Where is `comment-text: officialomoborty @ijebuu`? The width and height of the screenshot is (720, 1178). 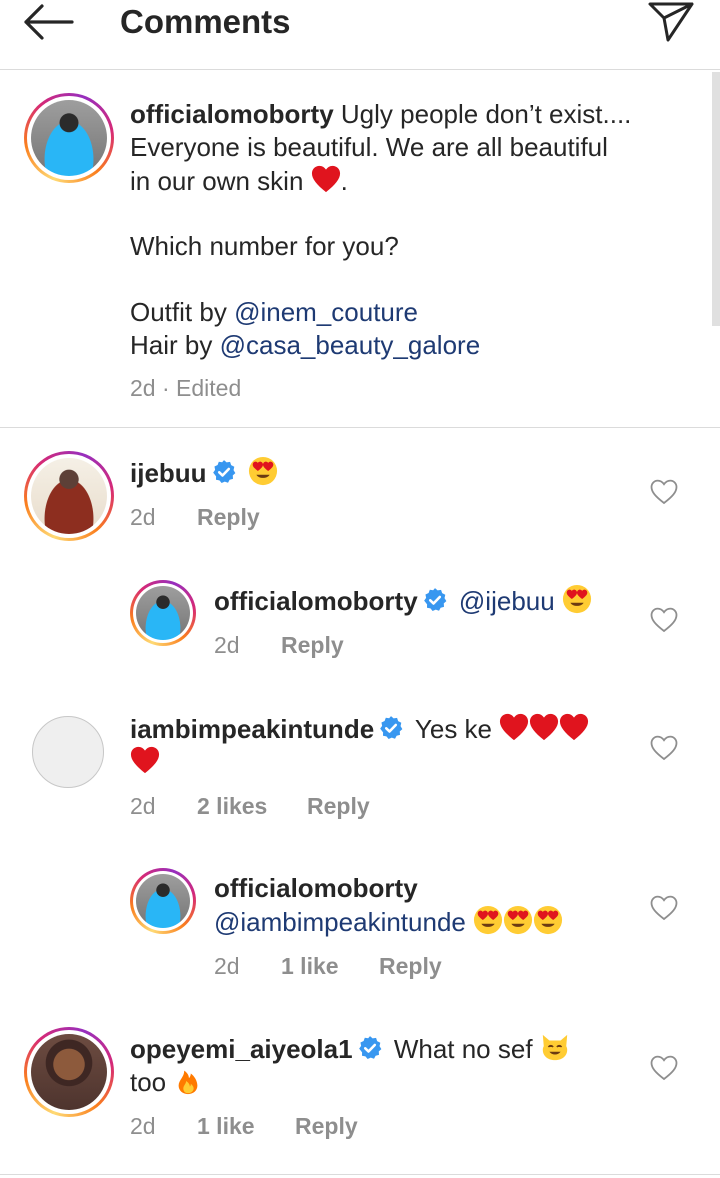 comment-text: officialomoborty @ijebuu is located at coordinates (403, 601).